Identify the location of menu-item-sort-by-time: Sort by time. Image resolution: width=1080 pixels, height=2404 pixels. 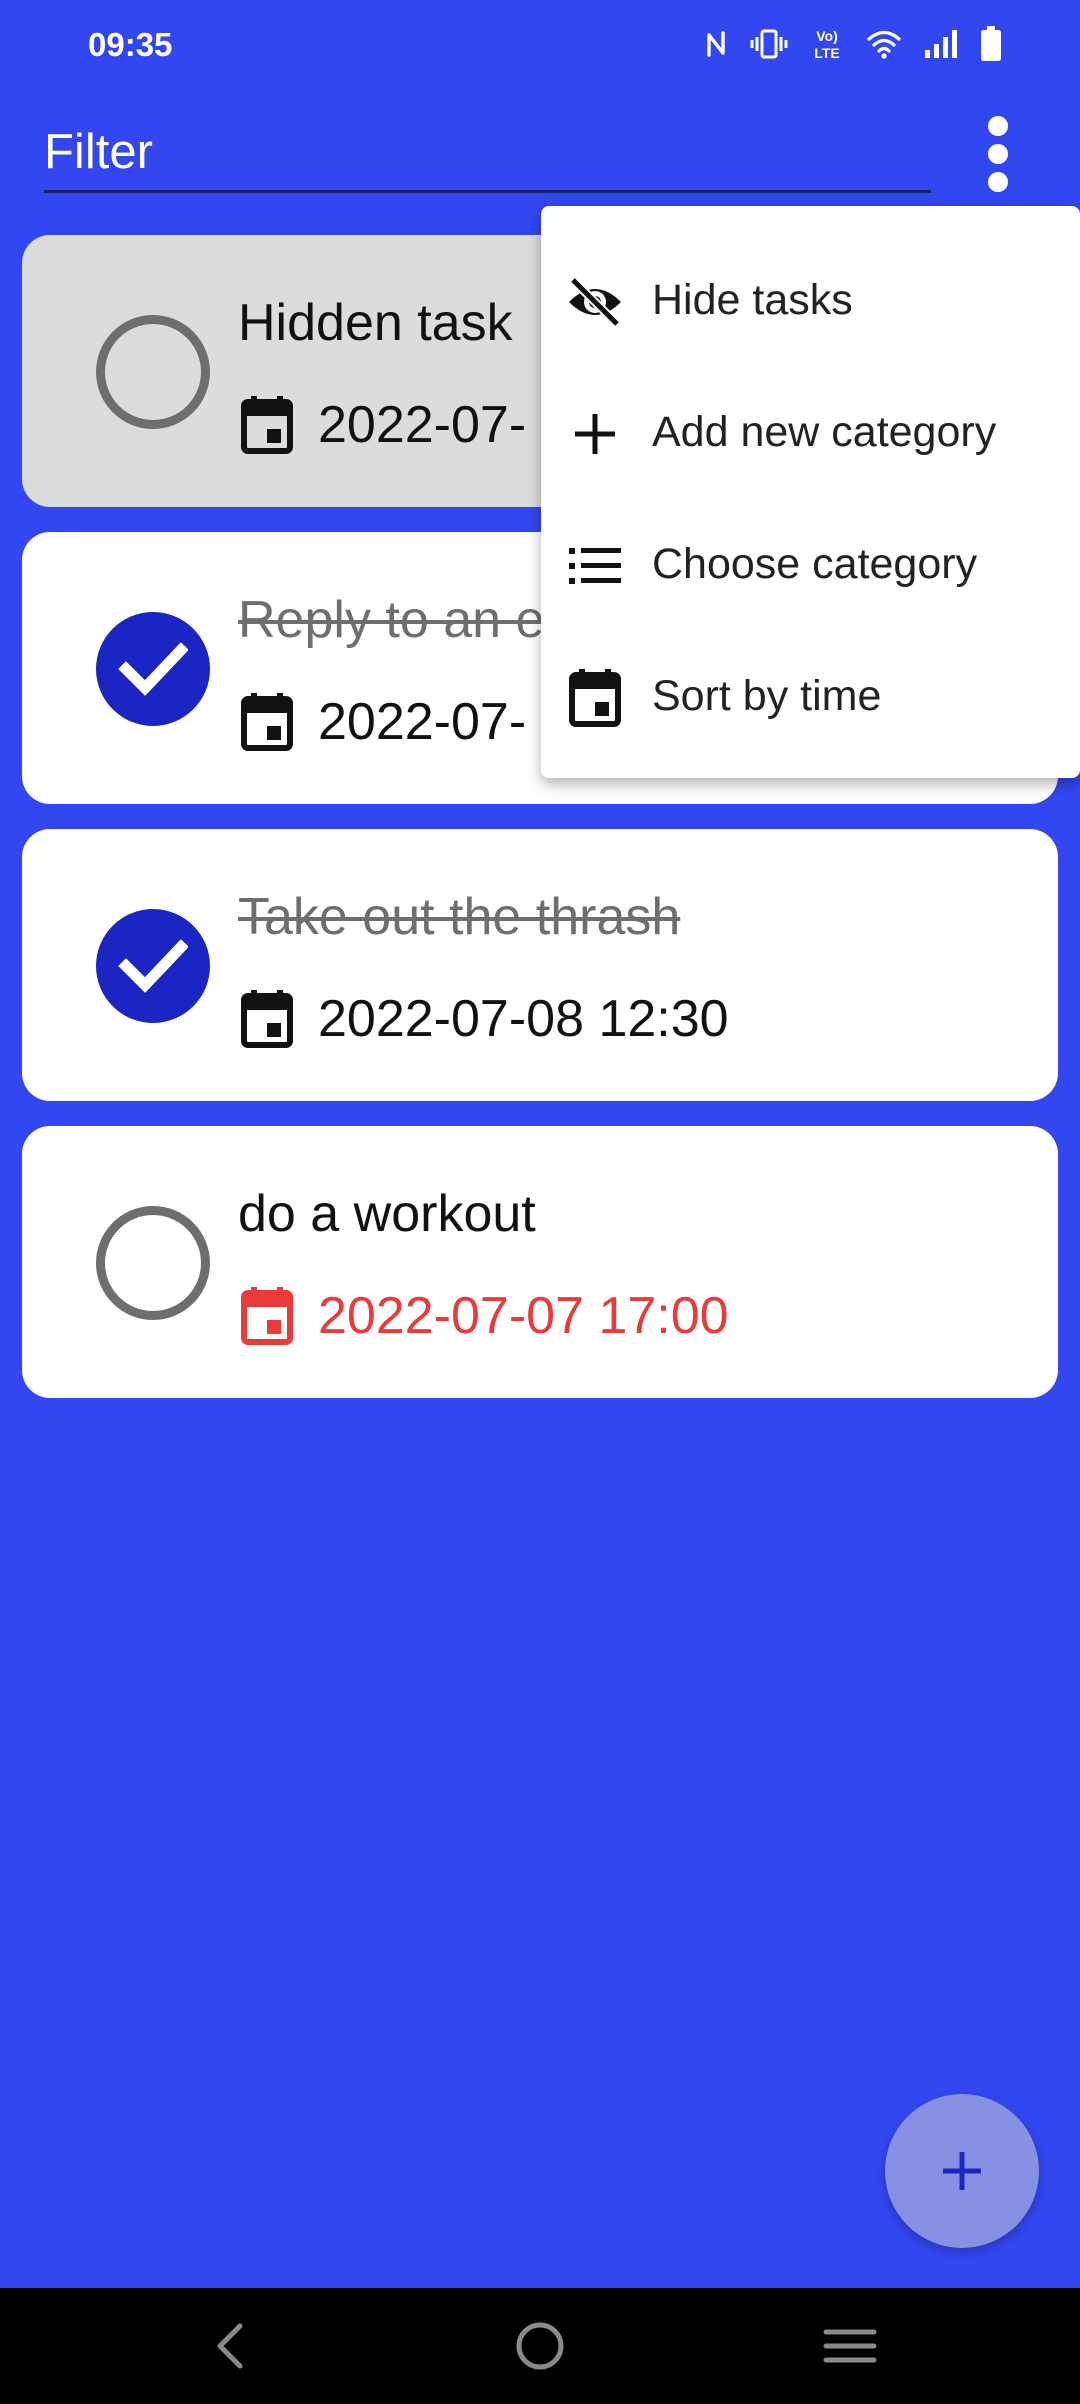
(810, 696).